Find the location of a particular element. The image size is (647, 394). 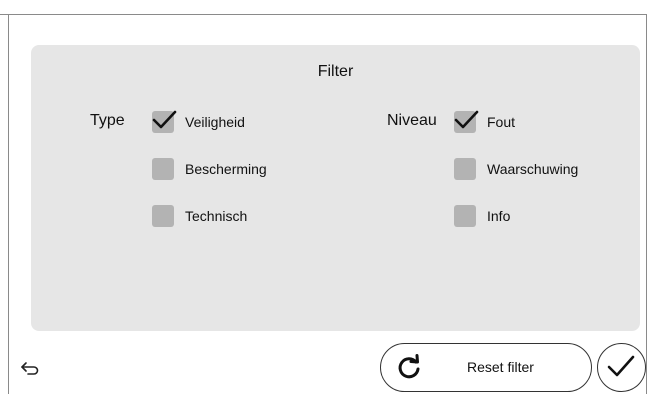

type-group-label: Type is located at coordinates (107, 120).